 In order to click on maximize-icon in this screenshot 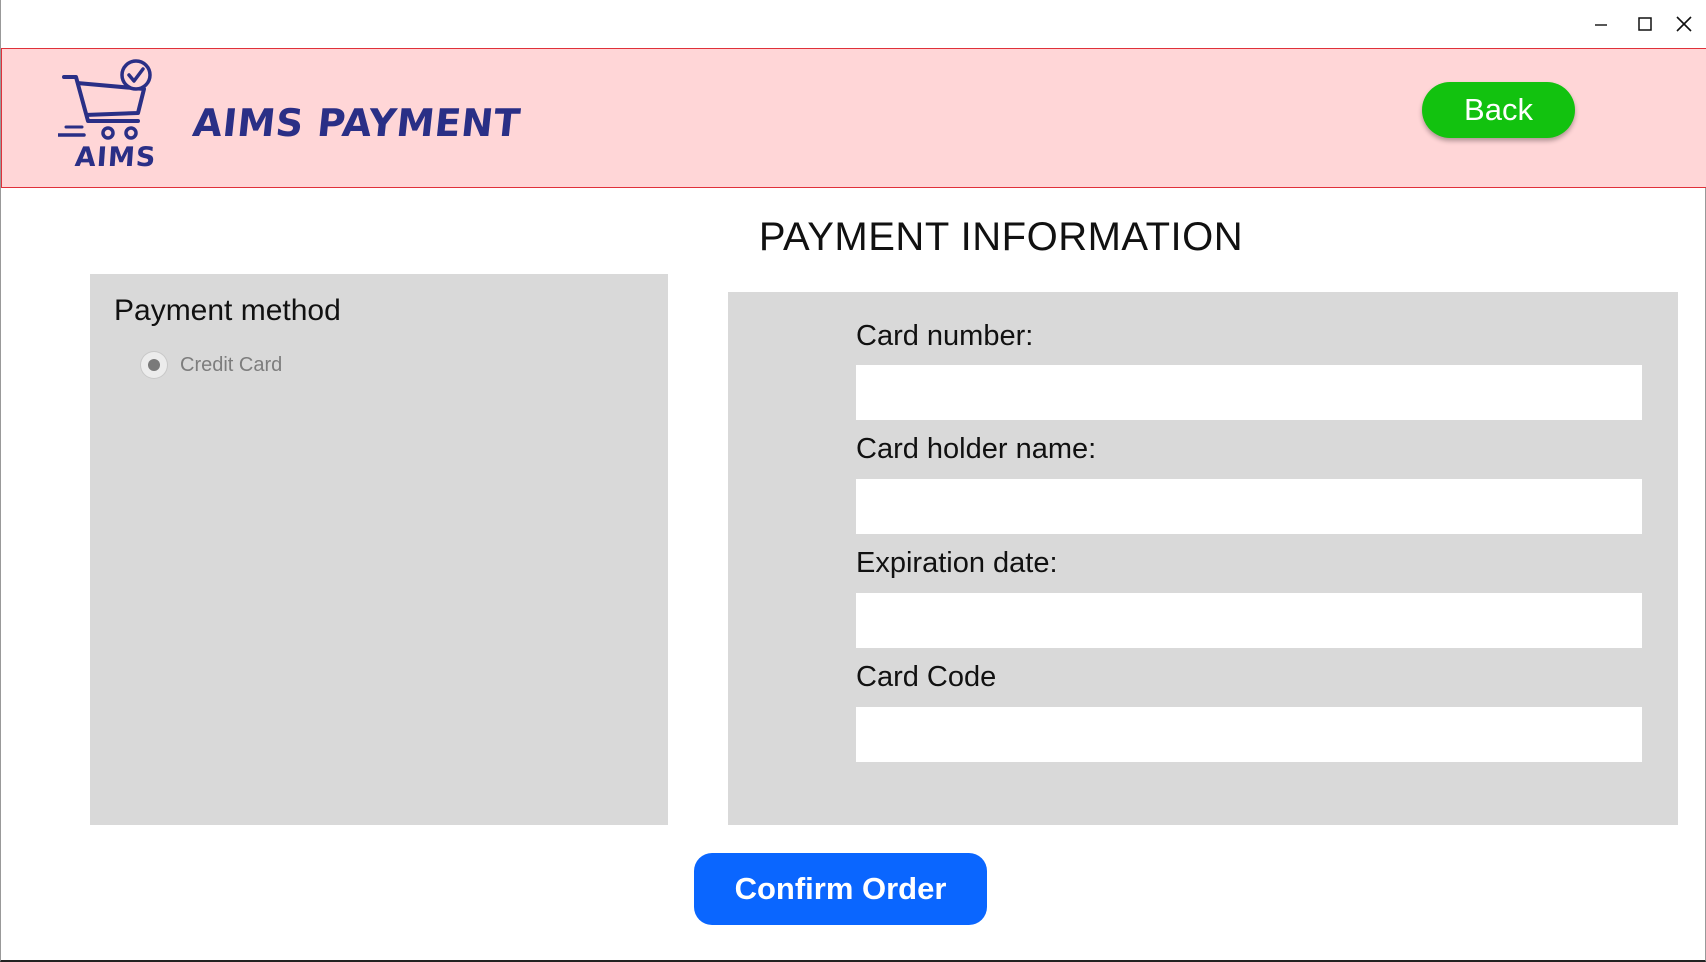, I will do `click(1645, 24)`.